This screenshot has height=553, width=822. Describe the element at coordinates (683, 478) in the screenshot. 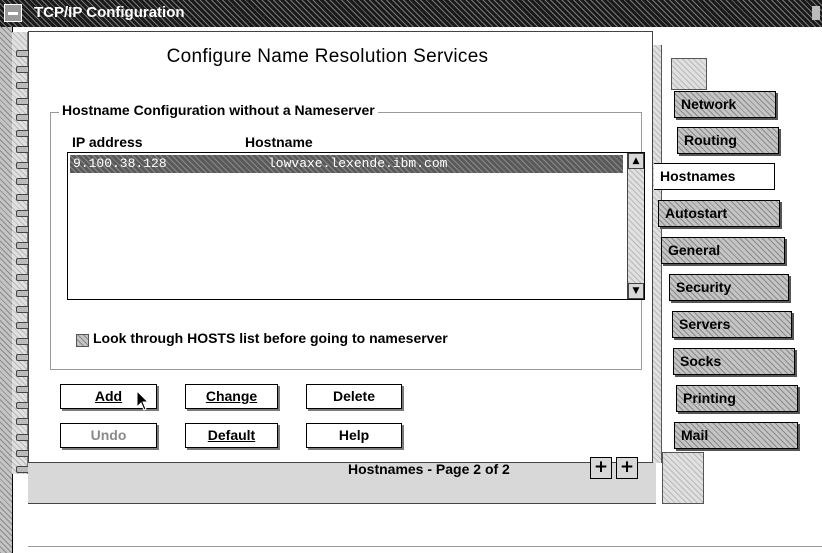

I see `tab-area-bottom` at that location.